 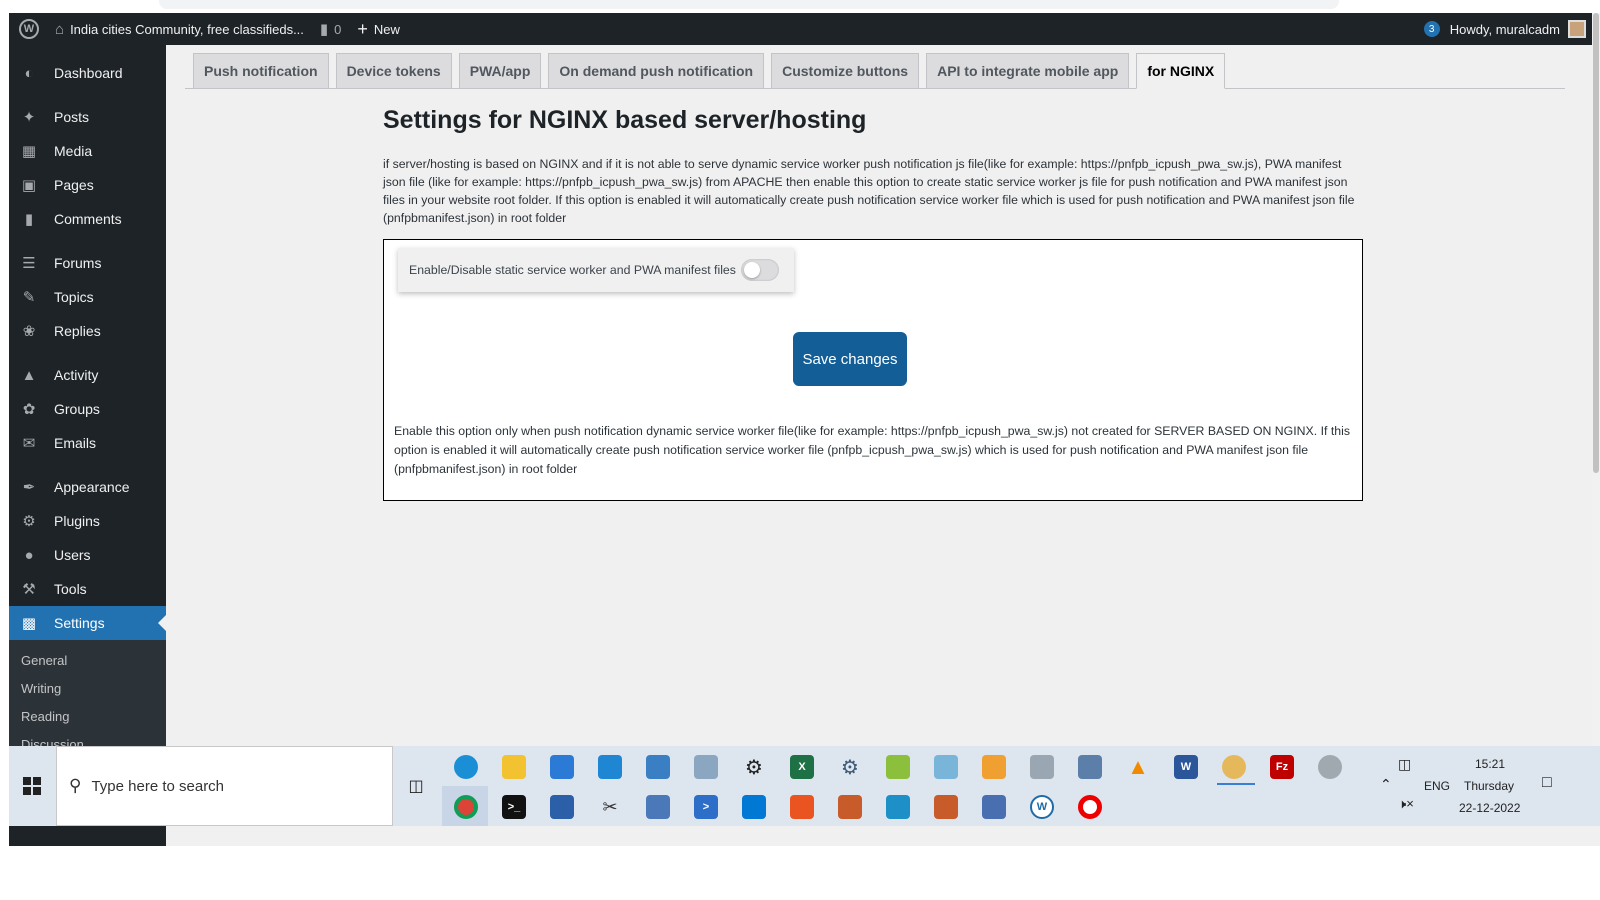 I want to click on sidebar-item-label: Topics, so click(x=74, y=297).